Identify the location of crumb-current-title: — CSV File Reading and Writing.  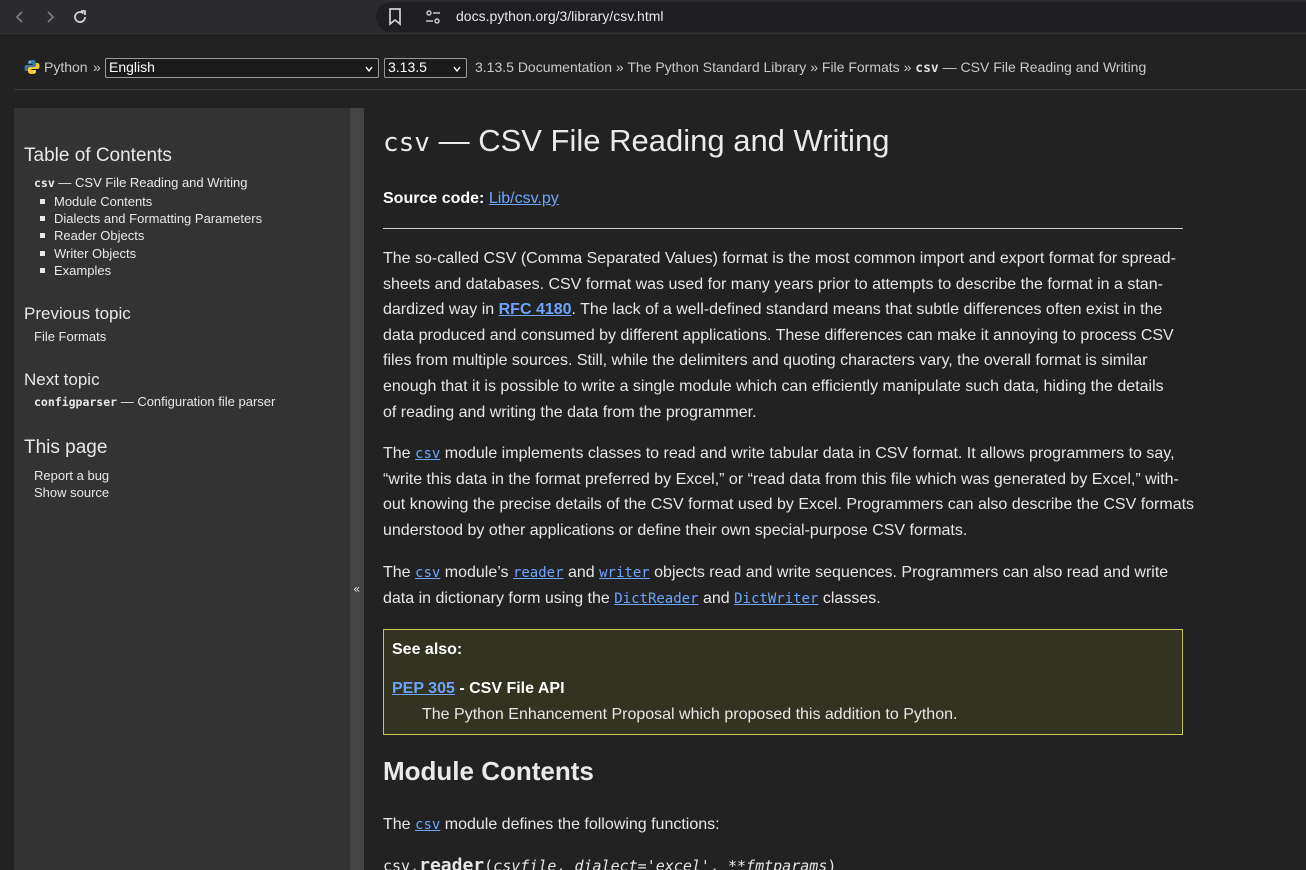
(1042, 67).